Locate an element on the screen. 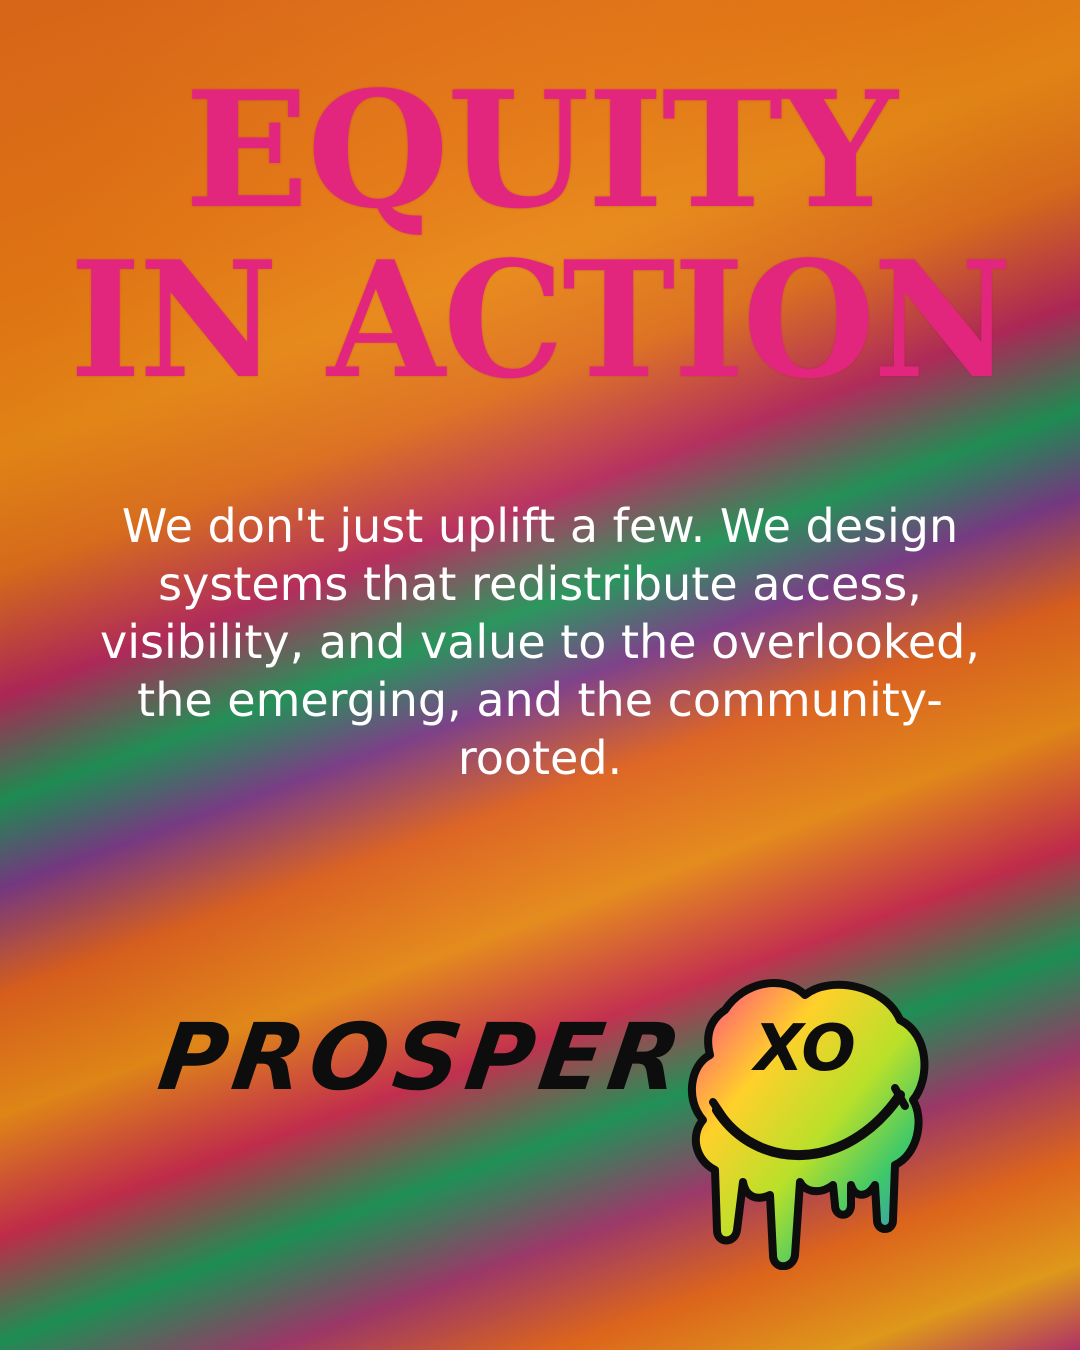 The image size is (1080, 1350). brand-wordmark: PROSPER is located at coordinates (423, 1057).